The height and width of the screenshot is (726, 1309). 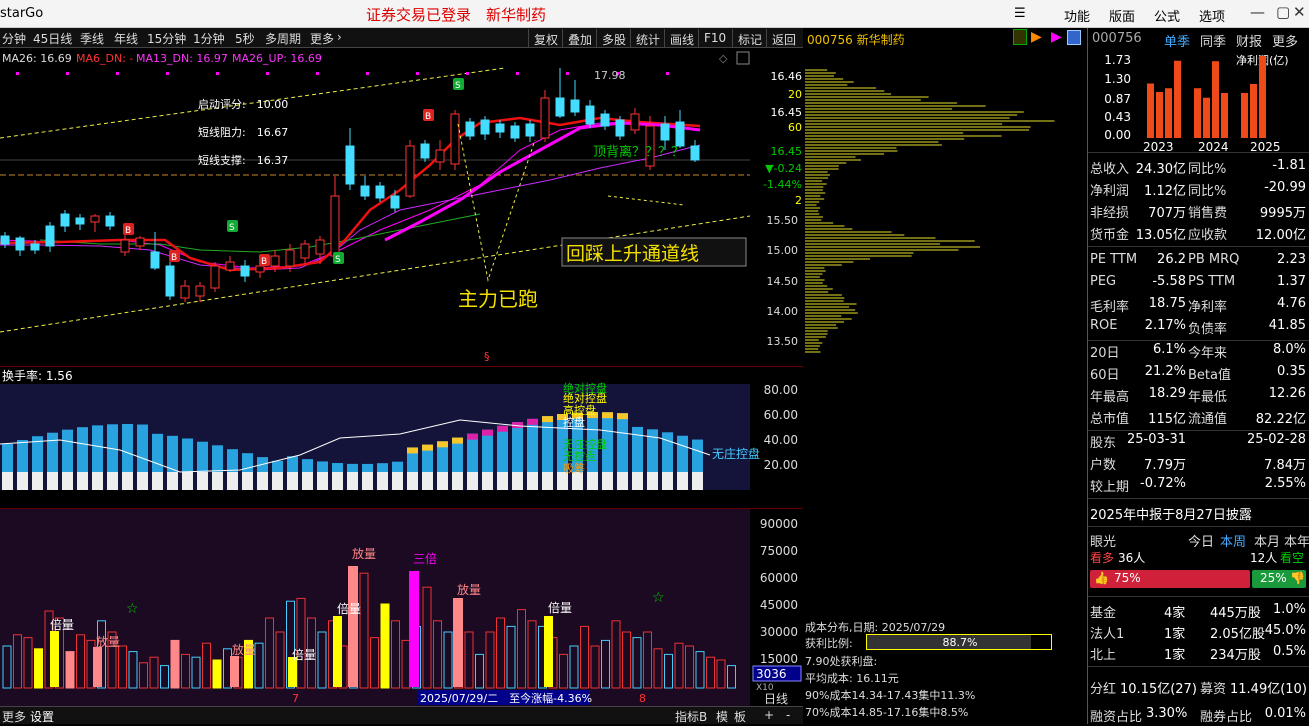 What do you see at coordinates (681, 38) in the screenshot?
I see `tool-draw: 画线` at bounding box center [681, 38].